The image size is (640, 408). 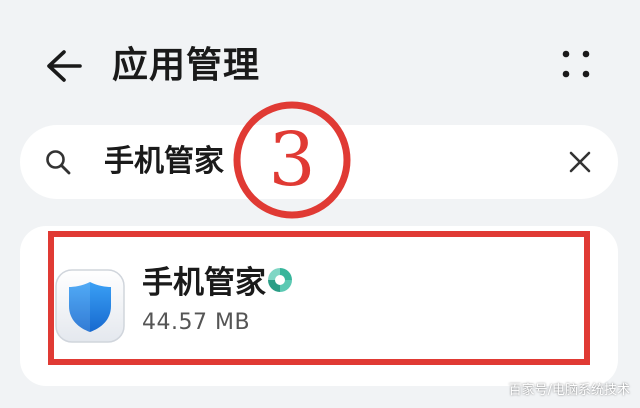 I want to click on arrow-left-icon, so click(x=64, y=66).